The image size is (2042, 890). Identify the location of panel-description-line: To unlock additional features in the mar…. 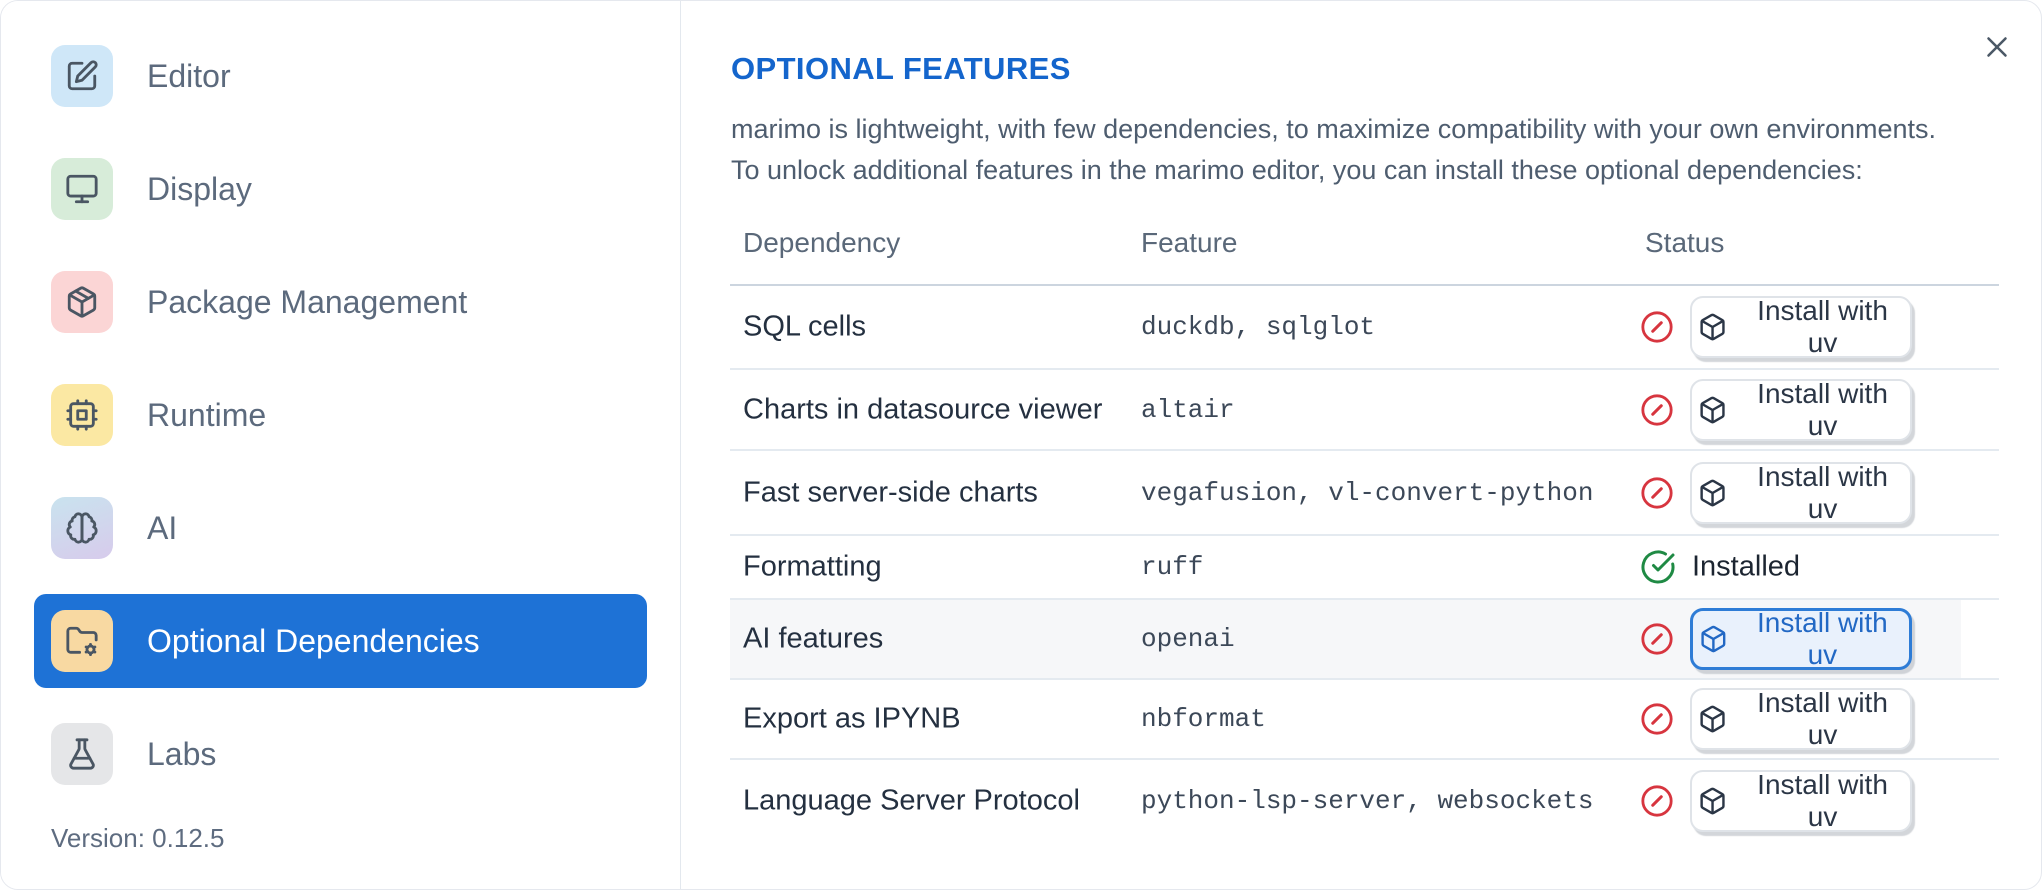
(1297, 170).